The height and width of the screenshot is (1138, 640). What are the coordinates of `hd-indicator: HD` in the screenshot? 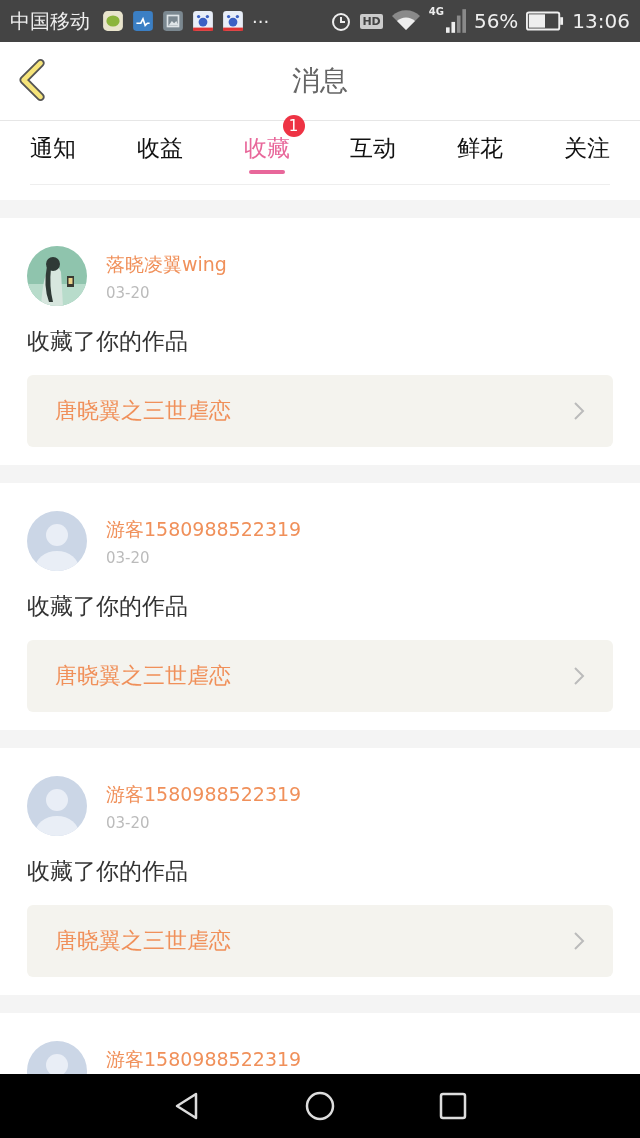 It's located at (371, 21).